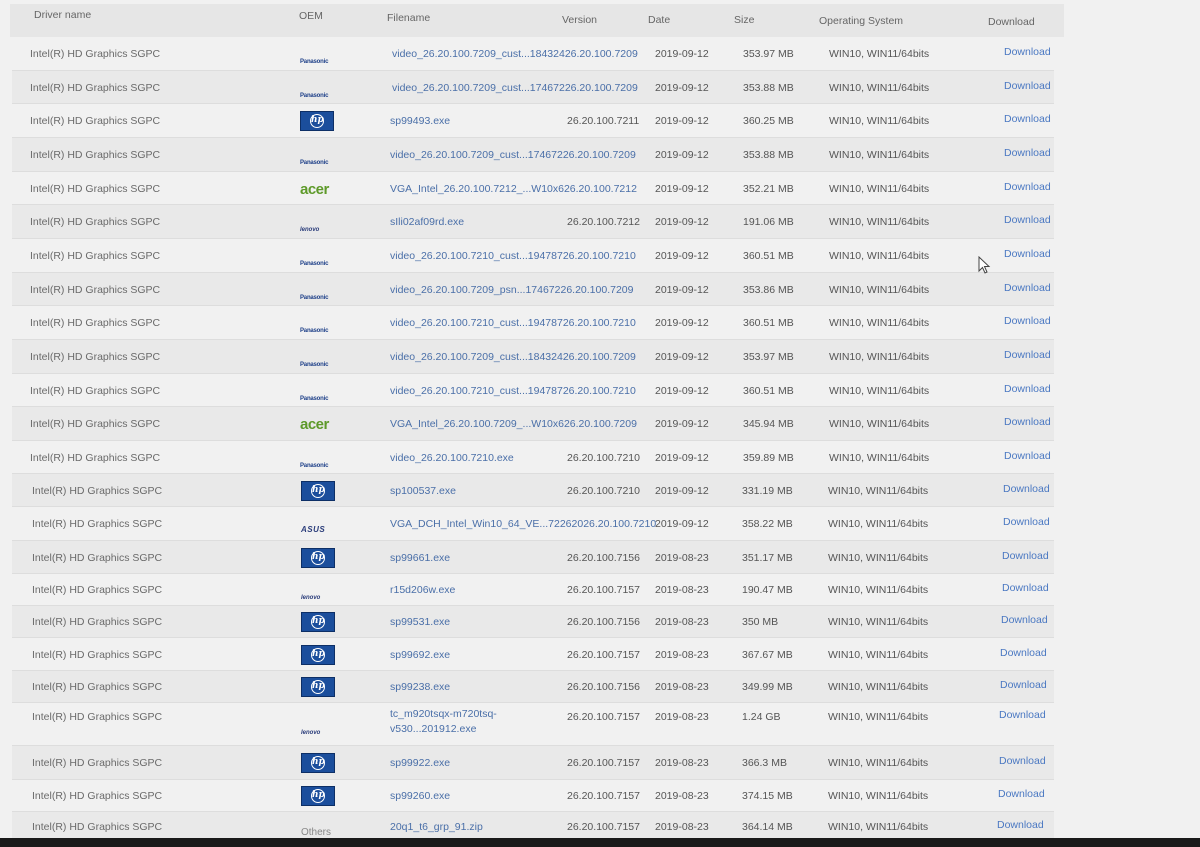 Image resolution: width=1200 pixels, height=847 pixels. I want to click on filename-link: sIli02af09rd.exe, so click(427, 222).